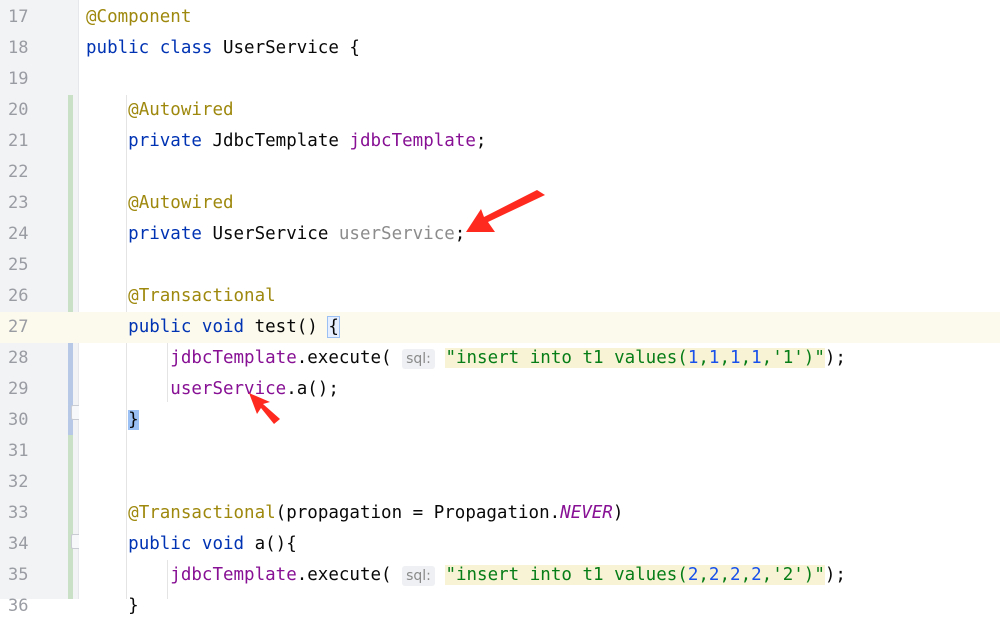  Describe the element at coordinates (23, 389) in the screenshot. I see `line-number: 29` at that location.